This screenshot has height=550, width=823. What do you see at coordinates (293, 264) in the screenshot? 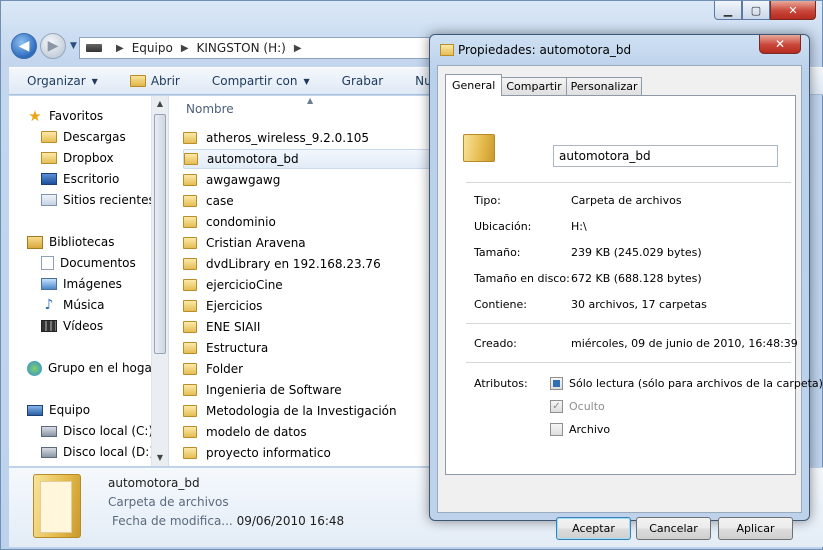
I see `file-name: dvdLibrary en 192.168.23.76` at bounding box center [293, 264].